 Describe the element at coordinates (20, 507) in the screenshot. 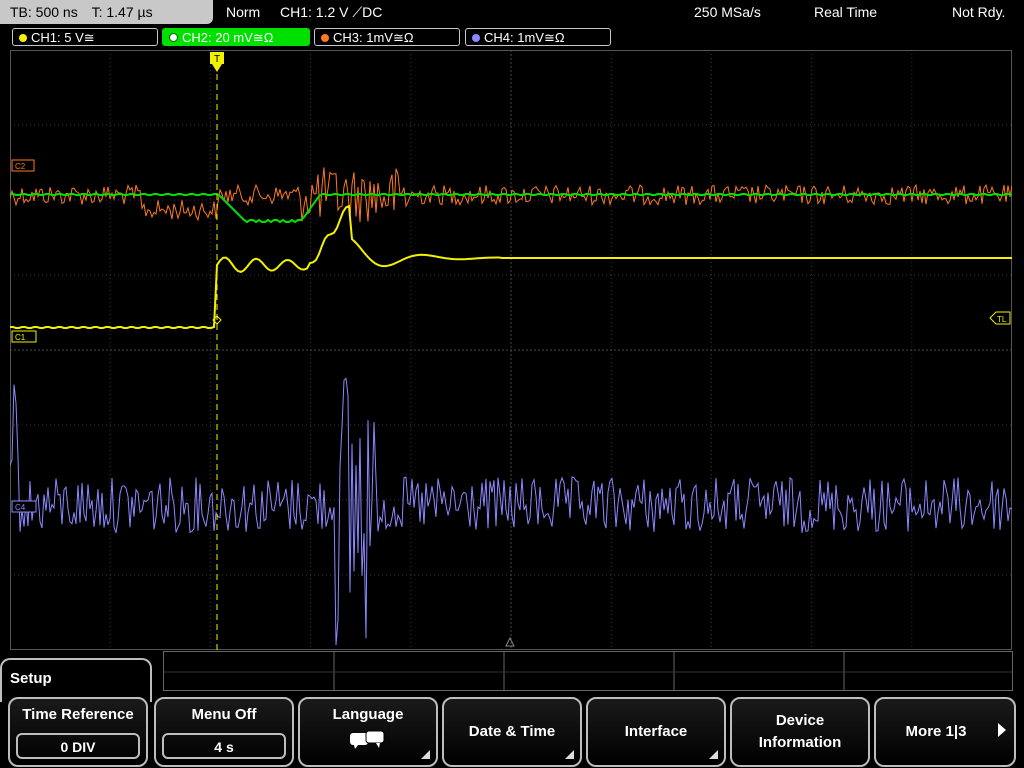

I see `svg-text: C4` at that location.